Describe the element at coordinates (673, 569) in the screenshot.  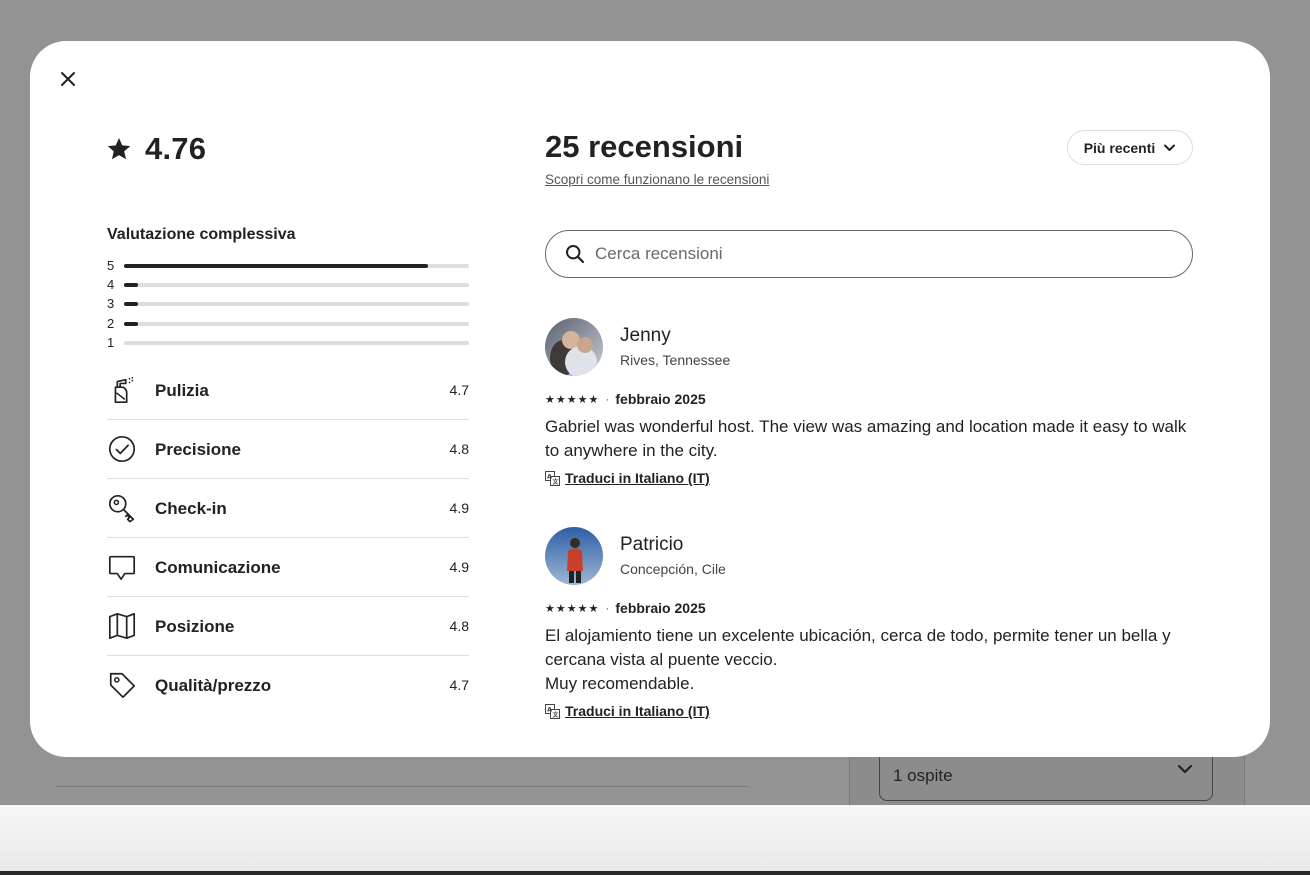
I see `reviewer-location: Concepción, Cile` at that location.